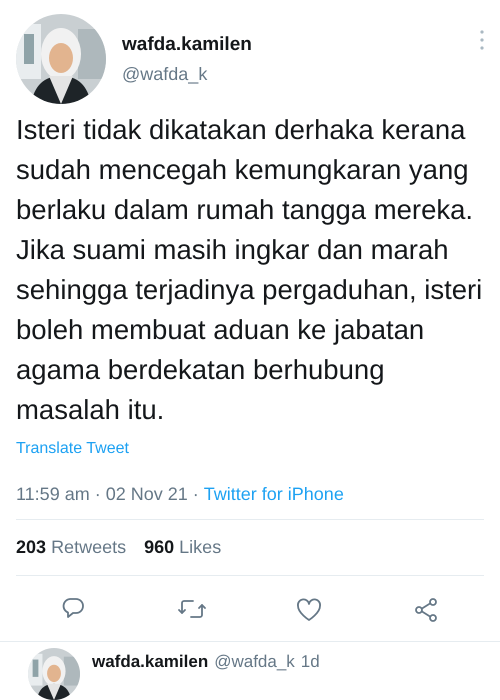 The height and width of the screenshot is (700, 500). Describe the element at coordinates (71, 547) in the screenshot. I see `stat-count: 203 Retweets` at that location.